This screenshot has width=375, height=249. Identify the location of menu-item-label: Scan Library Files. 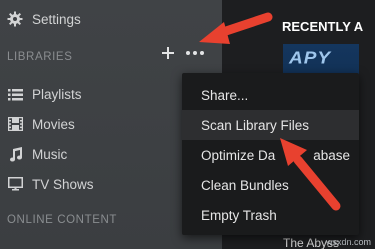
(255, 125).